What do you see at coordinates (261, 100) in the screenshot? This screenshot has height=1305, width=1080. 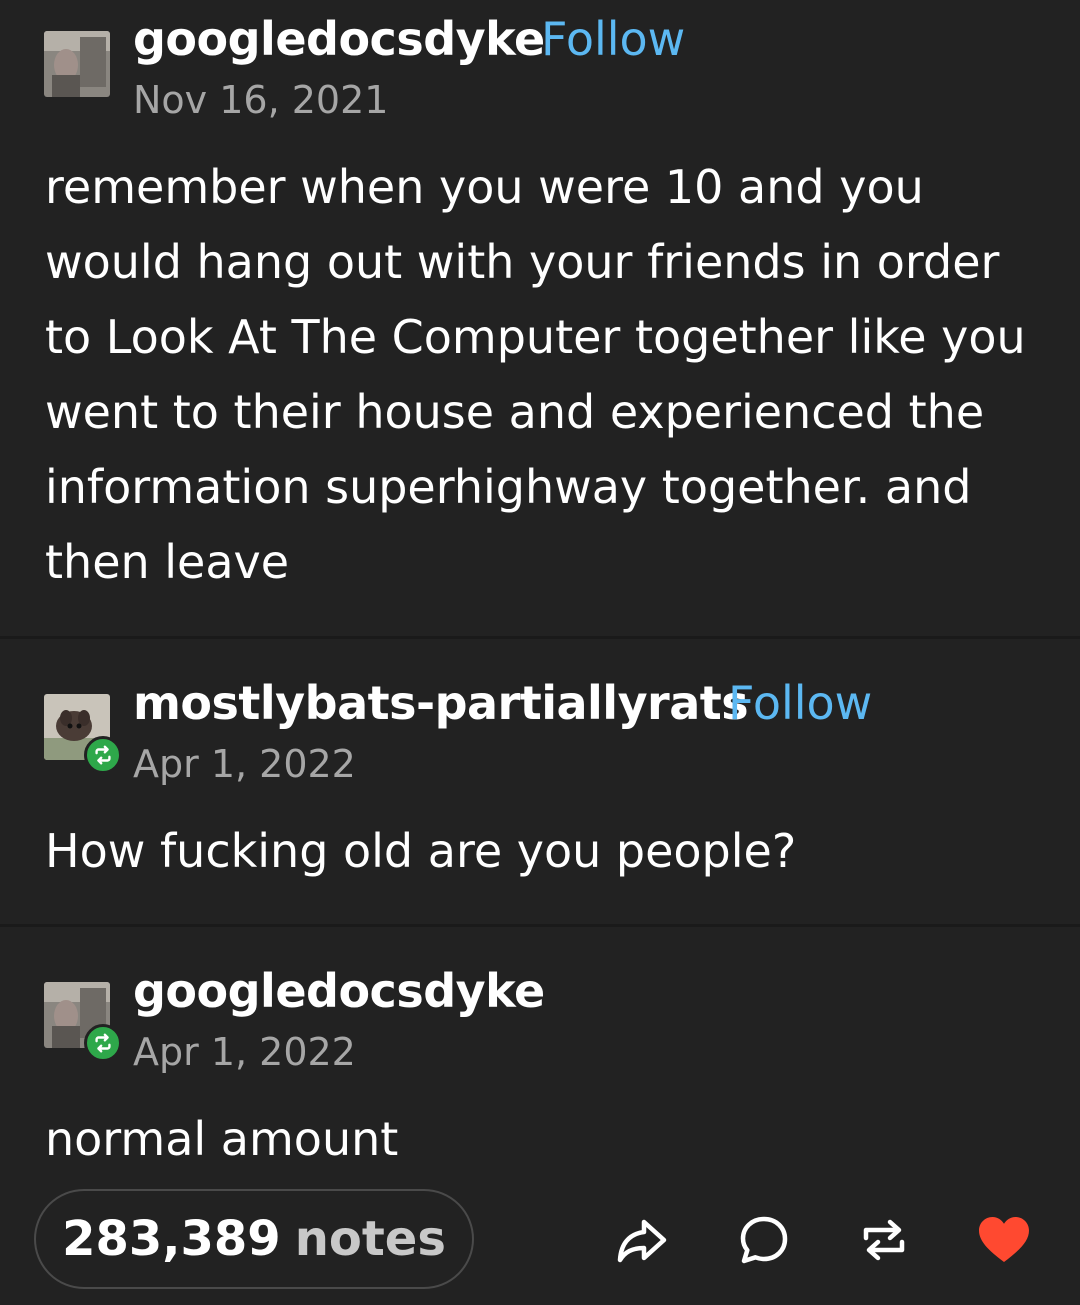 I see `post-date: Nov 16, 2021` at bounding box center [261, 100].